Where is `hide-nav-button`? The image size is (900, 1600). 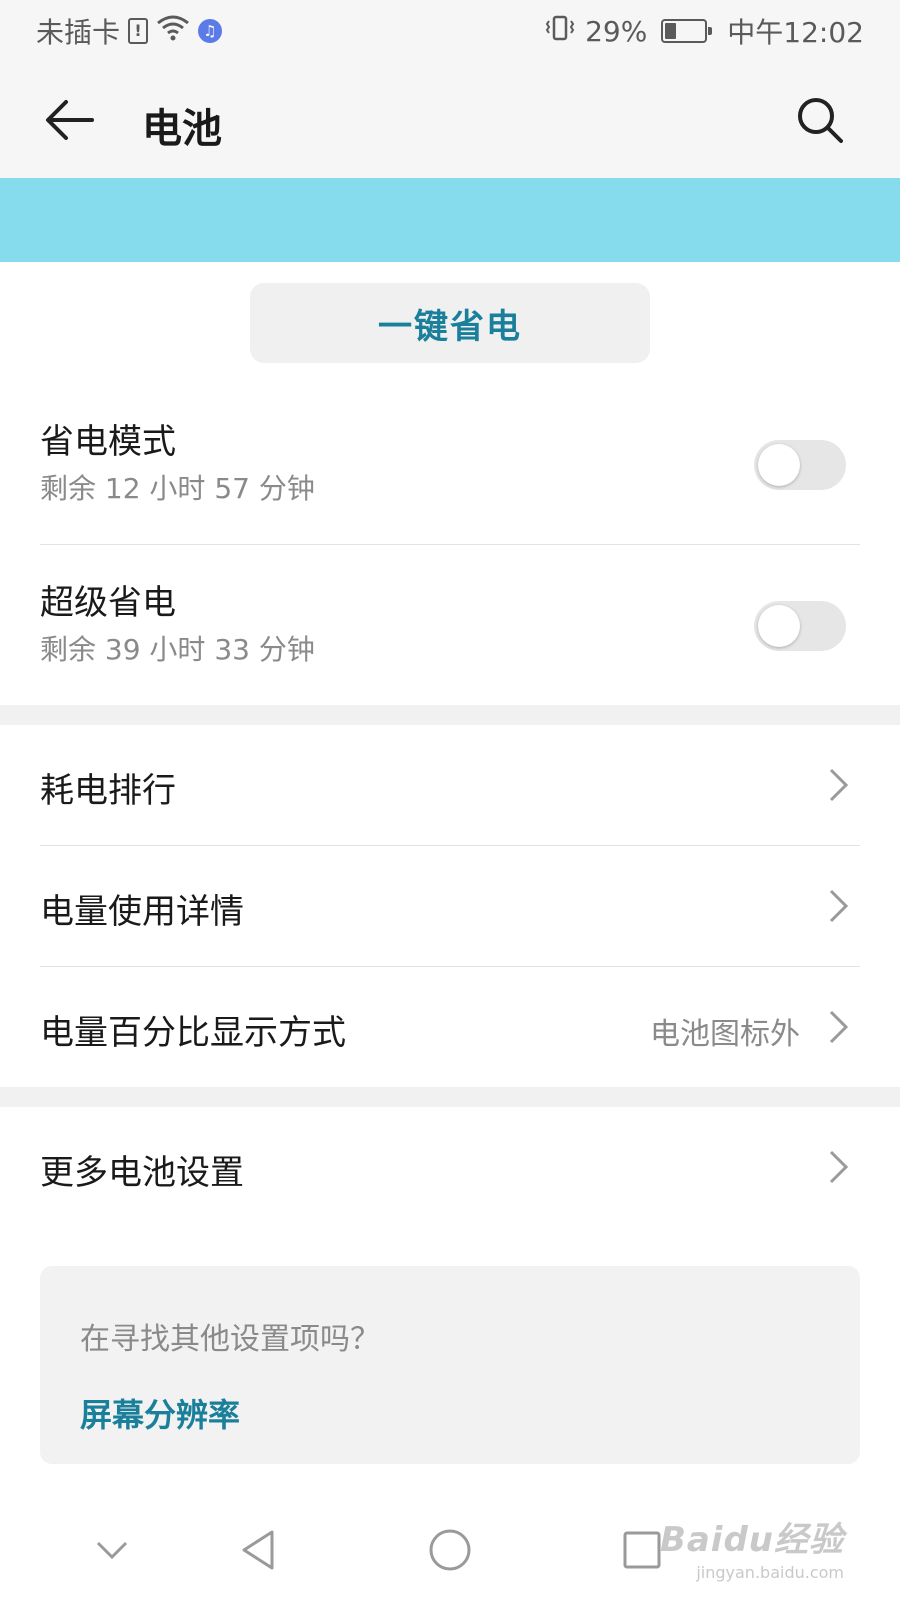
hide-nav-button is located at coordinates (112, 1550).